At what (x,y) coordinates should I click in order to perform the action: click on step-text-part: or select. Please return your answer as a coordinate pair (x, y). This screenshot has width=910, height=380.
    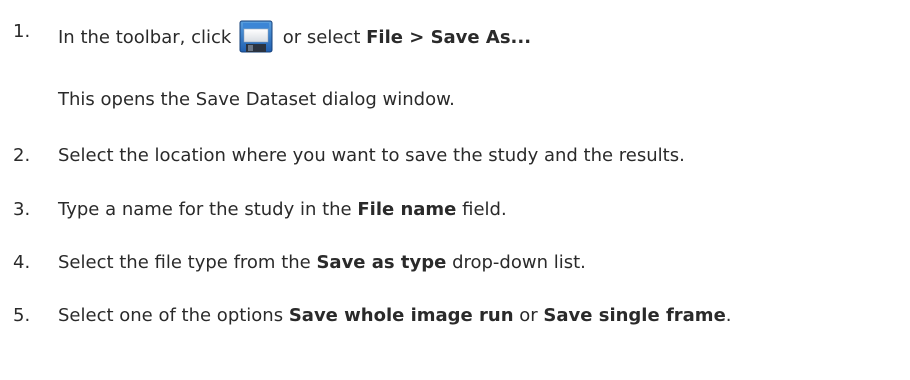
    Looking at the image, I should click on (322, 37).